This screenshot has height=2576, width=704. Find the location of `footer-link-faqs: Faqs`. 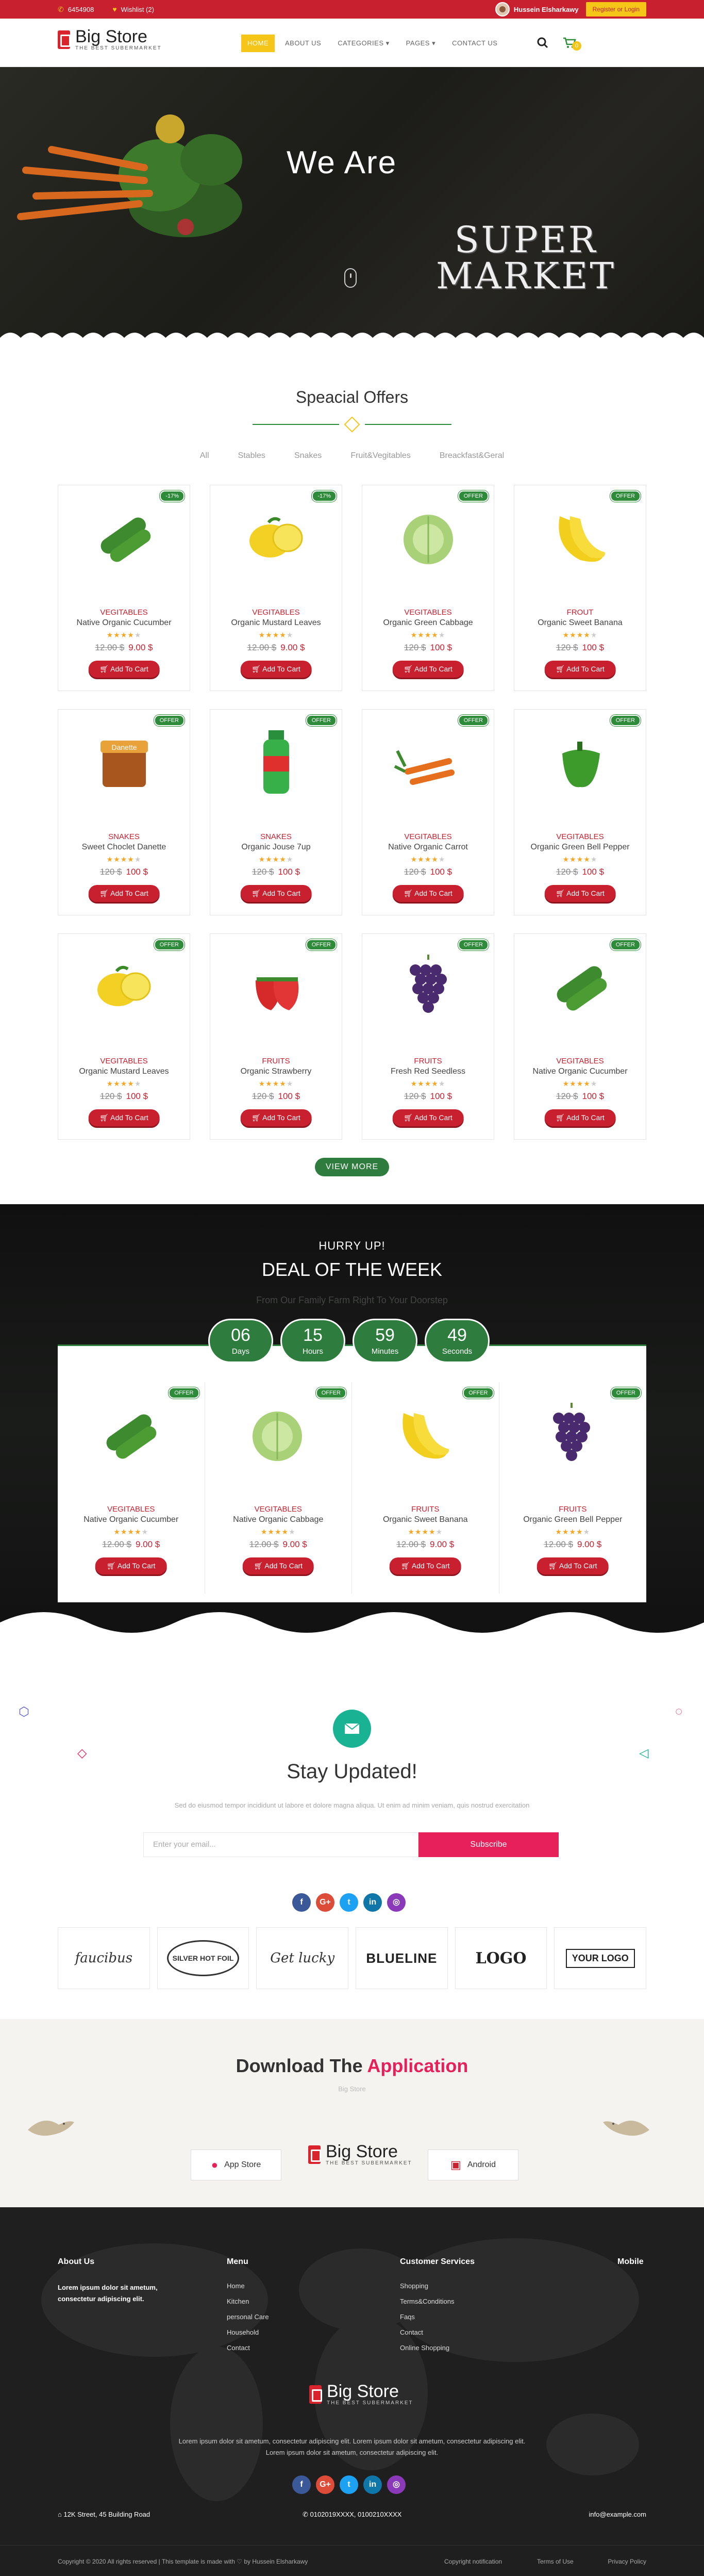

footer-link-faqs: Faqs is located at coordinates (437, 2317).